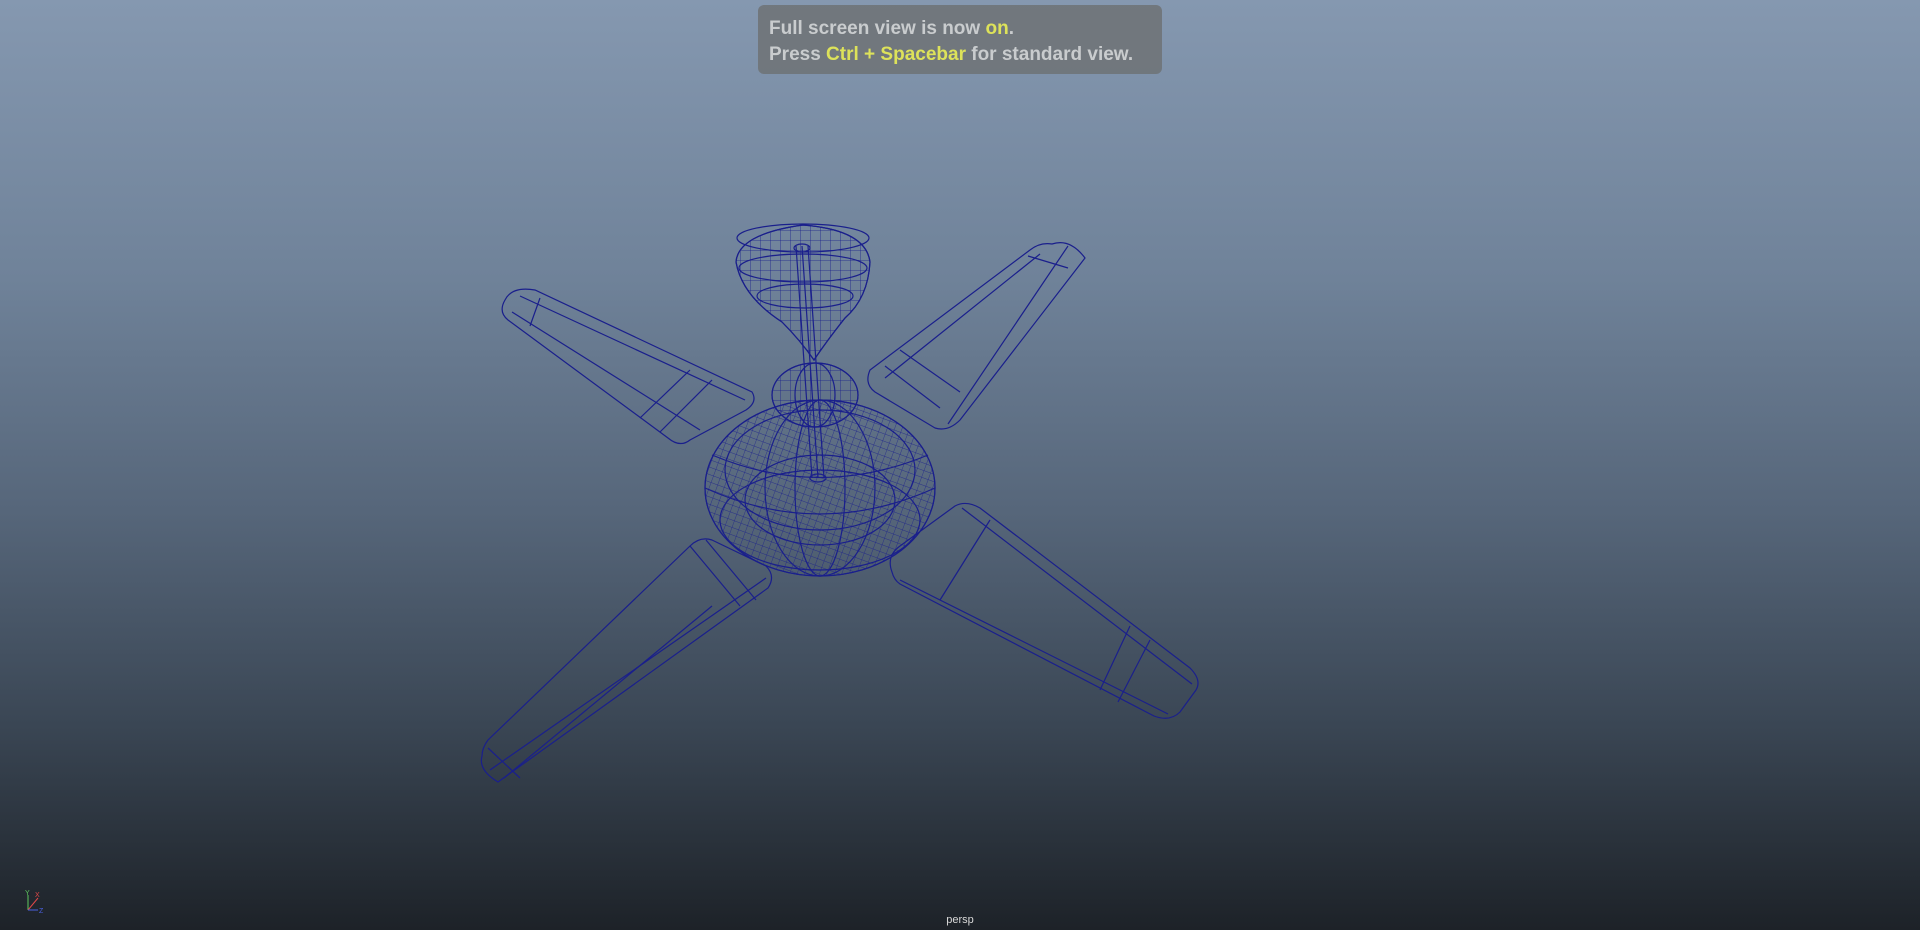  What do you see at coordinates (626, 660) in the screenshot?
I see `fan-blade-lower-left` at bounding box center [626, 660].